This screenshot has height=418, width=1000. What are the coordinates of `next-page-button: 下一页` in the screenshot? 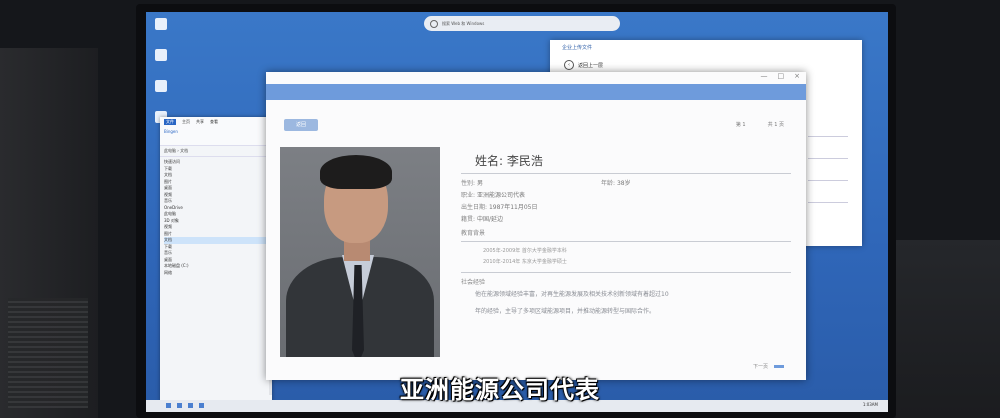 It's located at (768, 366).